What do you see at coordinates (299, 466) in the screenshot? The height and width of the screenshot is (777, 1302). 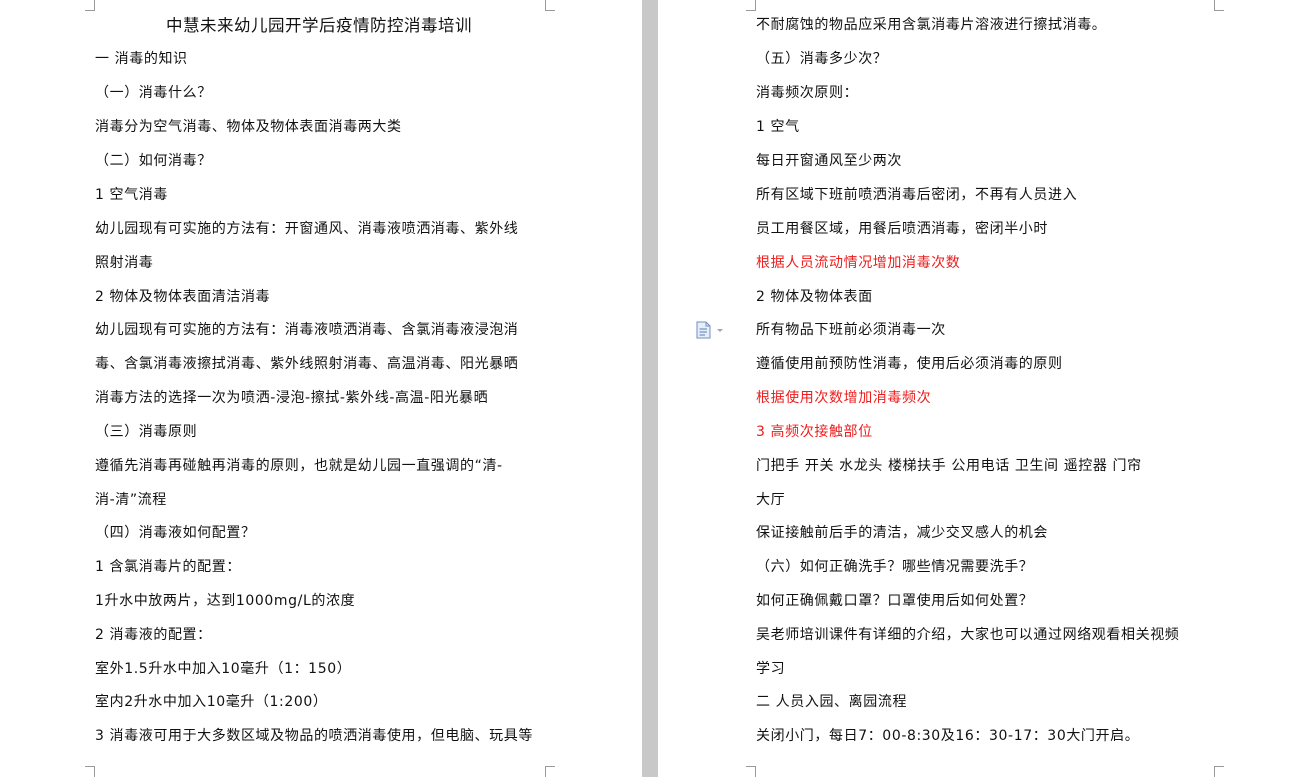 I see `text-line: 遵循先消毒再碰触再消毒的原则，也就是幼儿园一直强调的“清-` at bounding box center [299, 466].